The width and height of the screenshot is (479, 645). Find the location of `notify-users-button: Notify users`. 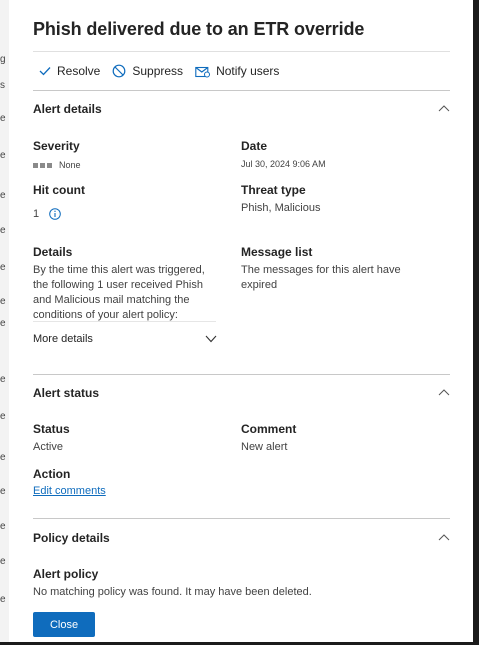

notify-users-button: Notify users is located at coordinates (237, 71).